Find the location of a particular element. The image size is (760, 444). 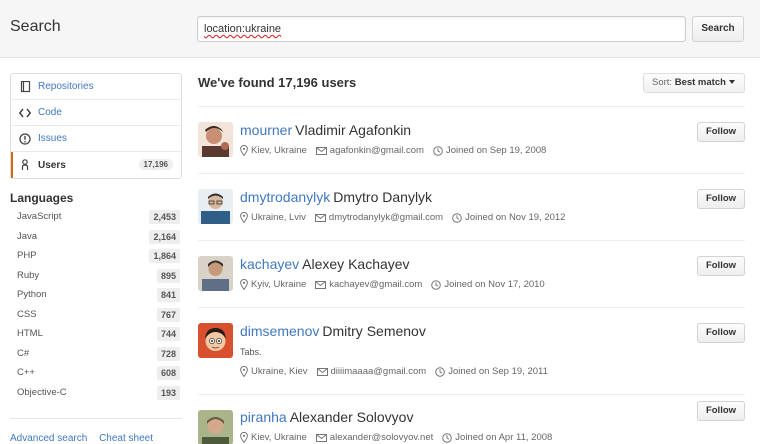

language-filter-item: CSS 767 is located at coordinates (96, 315).